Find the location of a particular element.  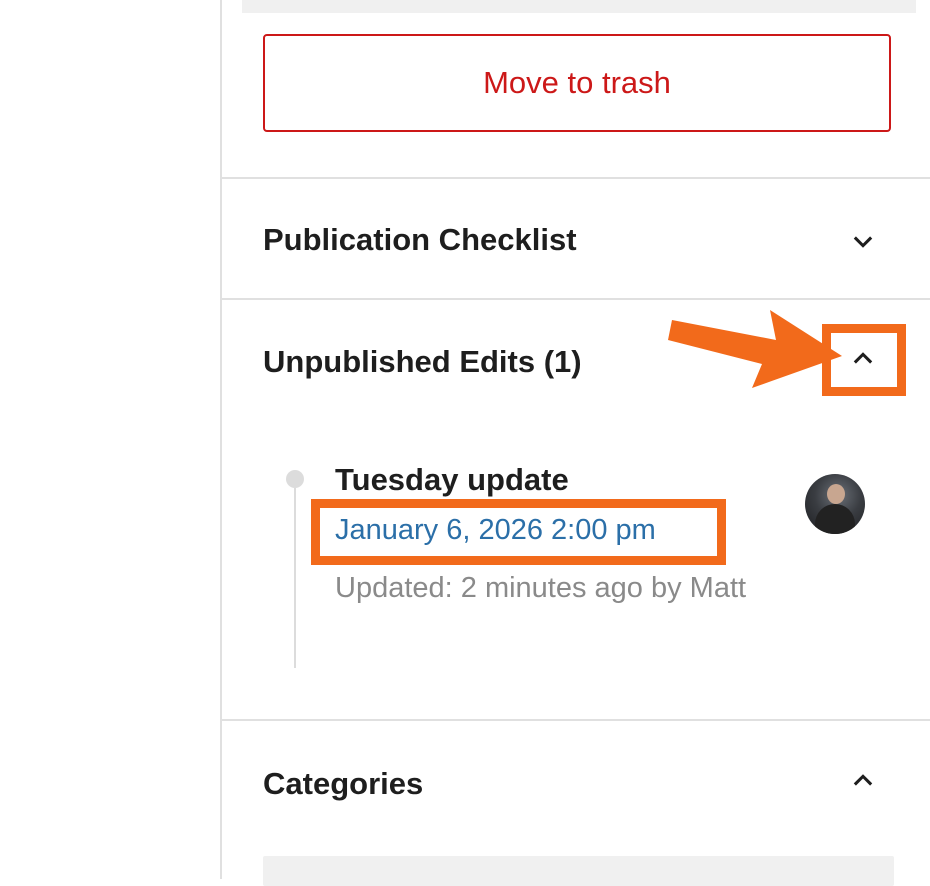

revision-meta: Updated: 2 minutes ago by Matt is located at coordinates (541, 588).